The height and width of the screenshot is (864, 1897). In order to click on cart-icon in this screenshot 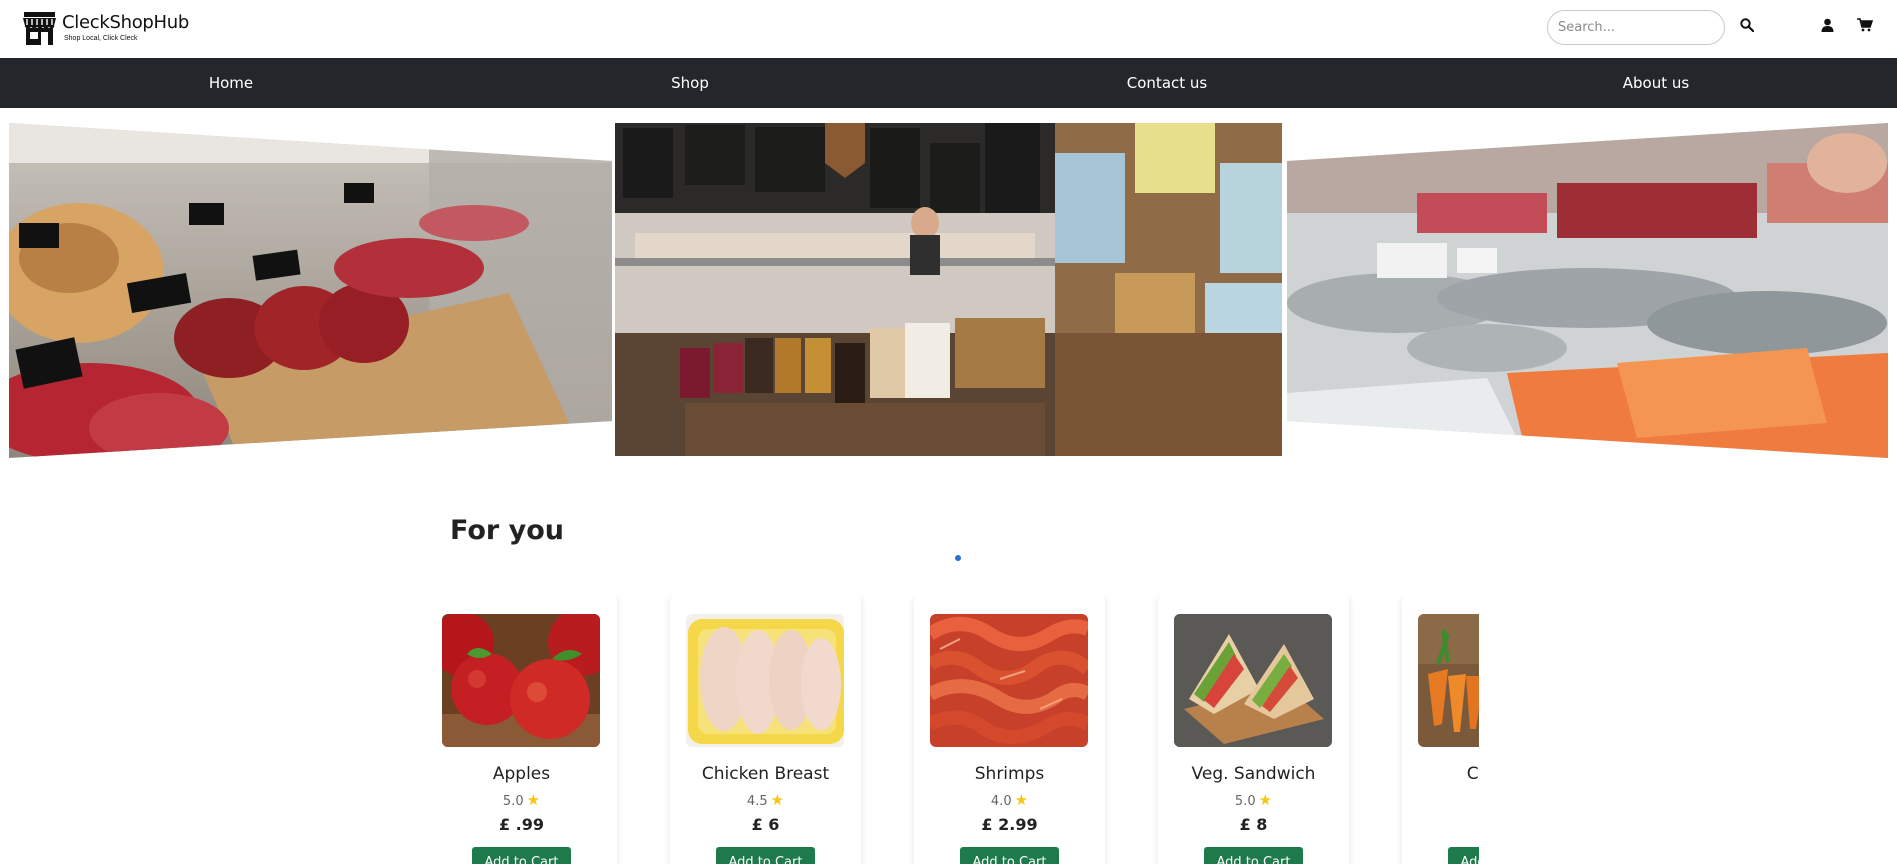, I will do `click(1865, 25)`.